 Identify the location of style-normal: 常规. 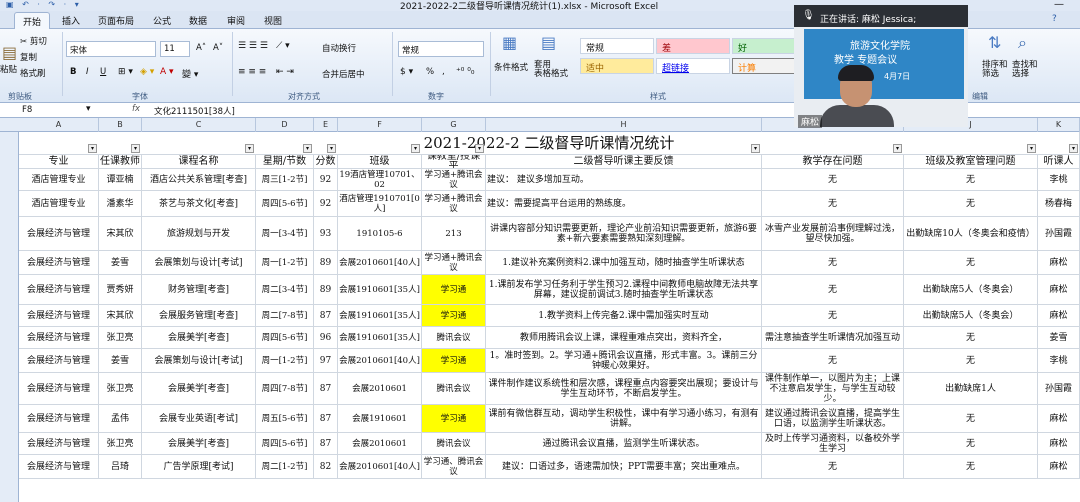
(617, 46).